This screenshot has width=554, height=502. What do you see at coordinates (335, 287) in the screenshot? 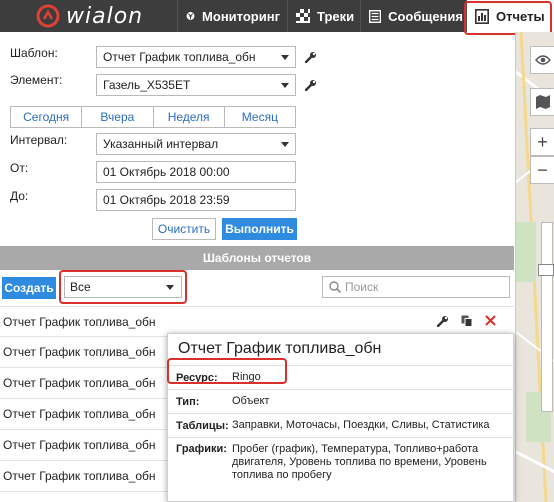
I see `search-icon` at bounding box center [335, 287].